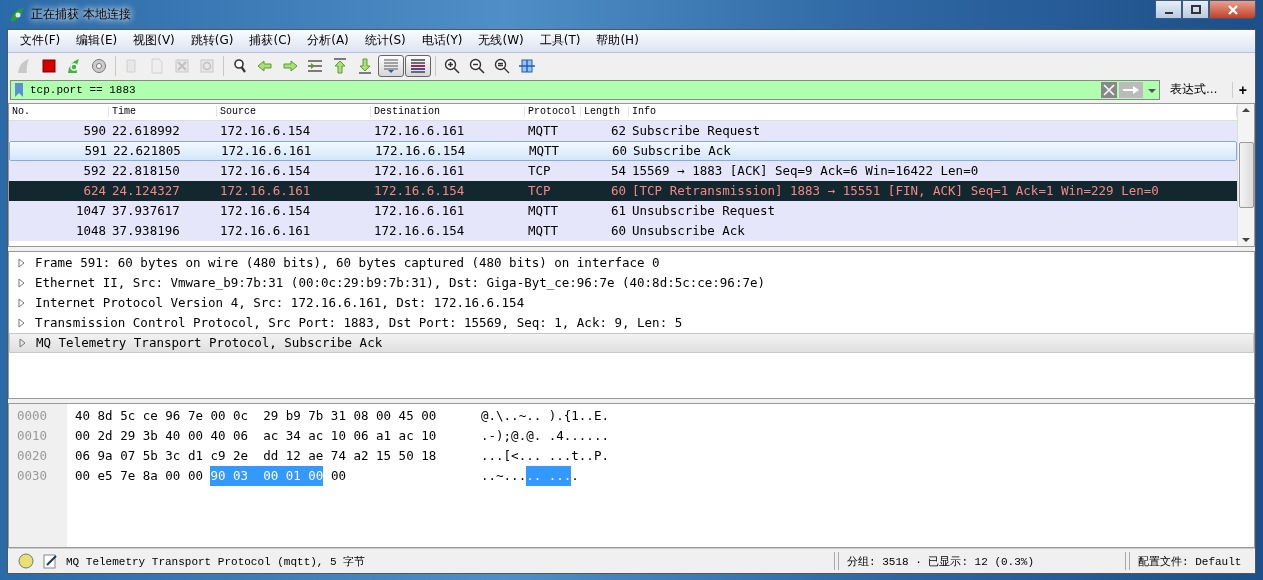 Image resolution: width=1263 pixels, height=580 pixels. I want to click on maximize-button, so click(1195, 9).